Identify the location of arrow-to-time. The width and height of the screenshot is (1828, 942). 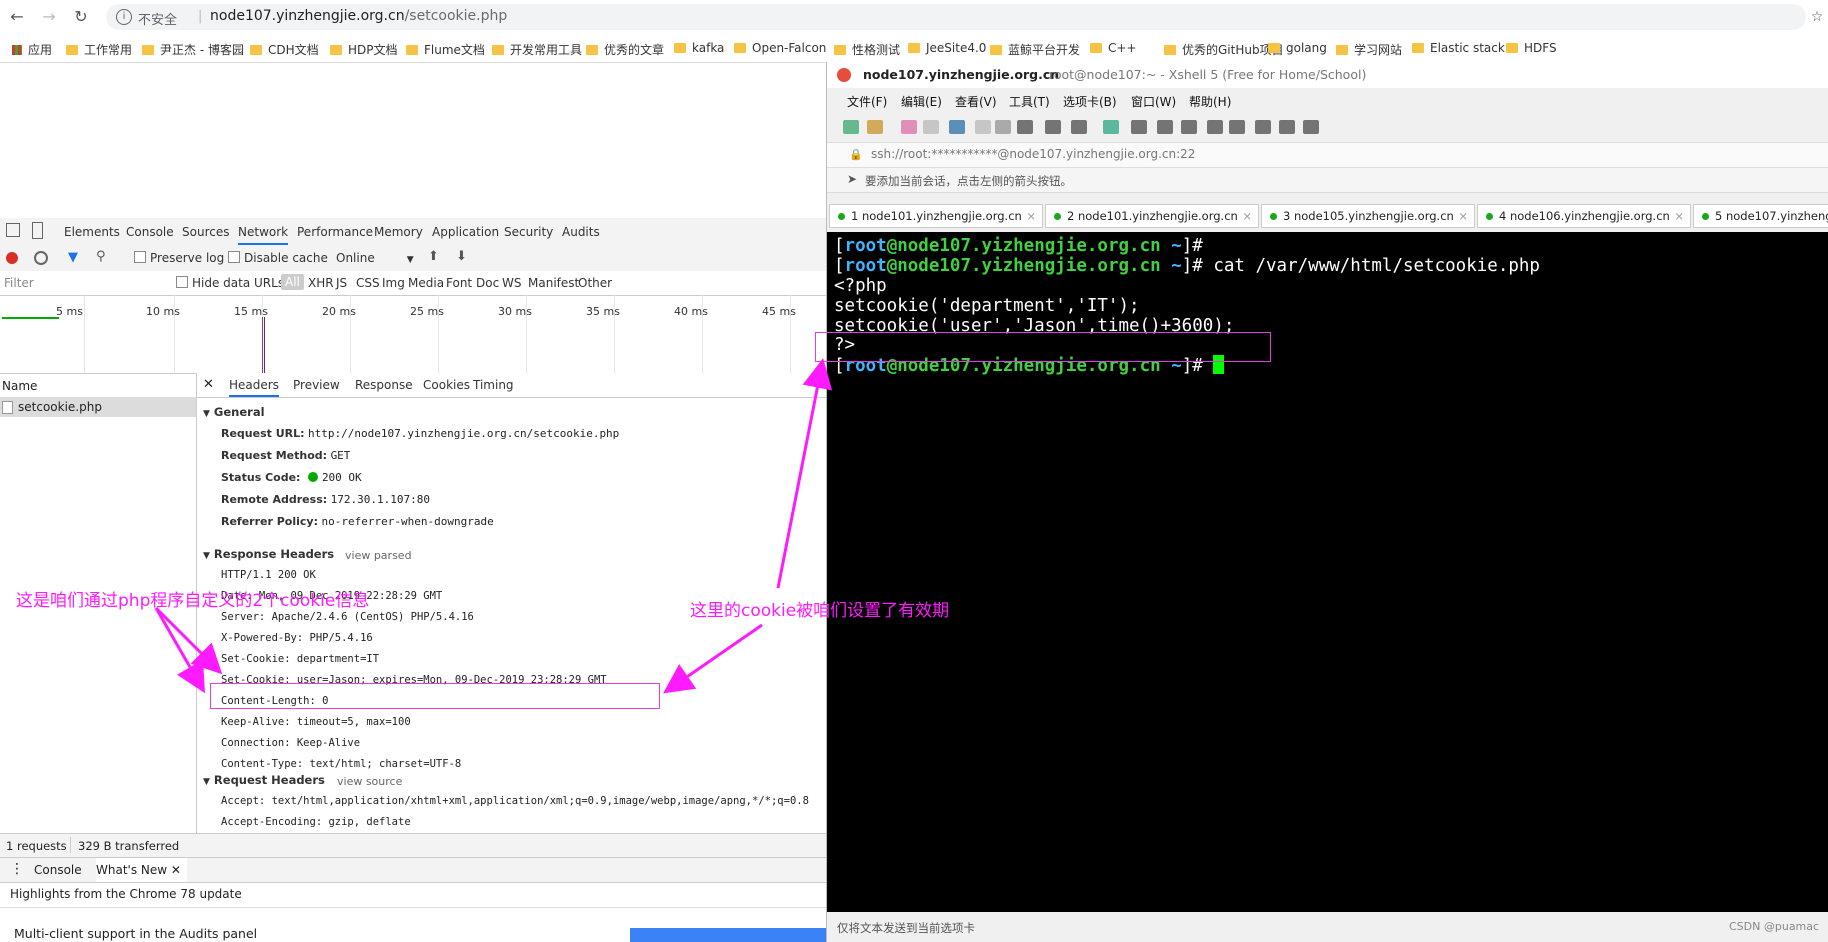
(804, 473).